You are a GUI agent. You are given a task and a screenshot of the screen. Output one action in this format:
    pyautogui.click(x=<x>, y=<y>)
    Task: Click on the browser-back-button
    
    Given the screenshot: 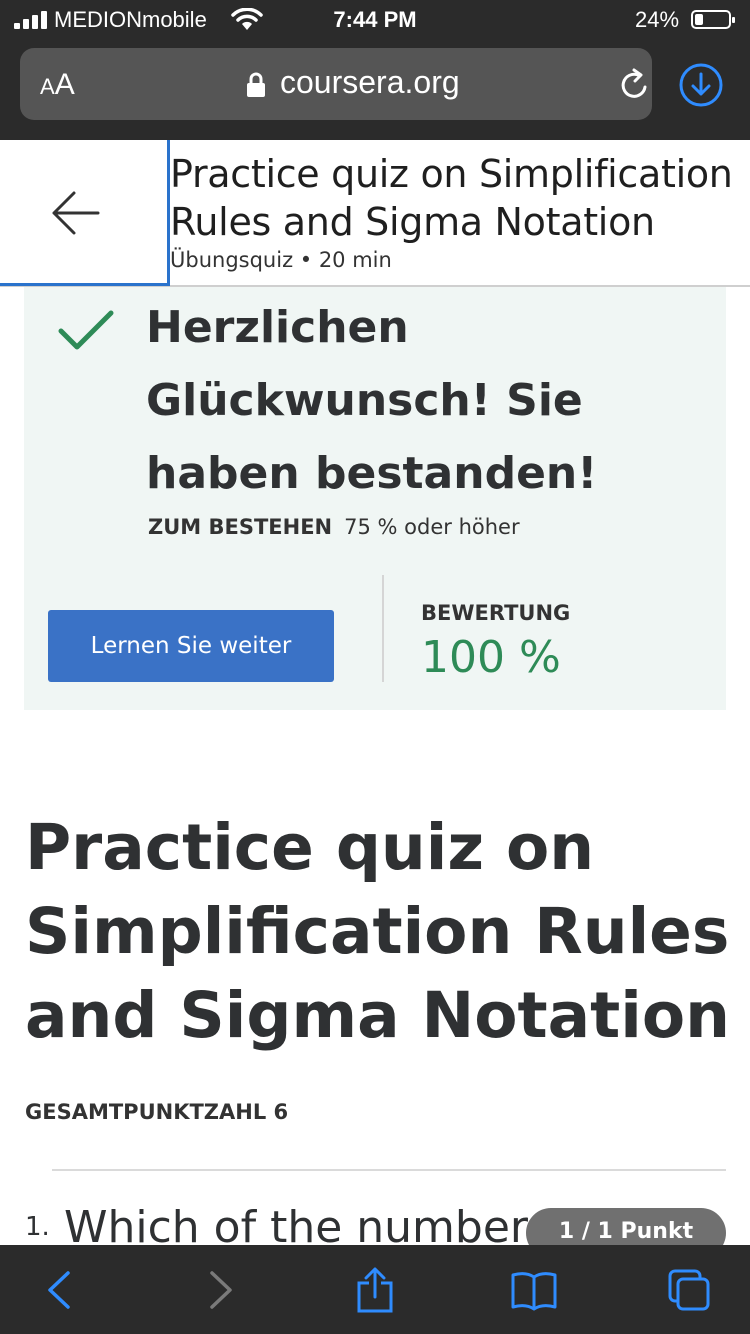 What is the action you would take?
    pyautogui.click(x=61, y=1290)
    